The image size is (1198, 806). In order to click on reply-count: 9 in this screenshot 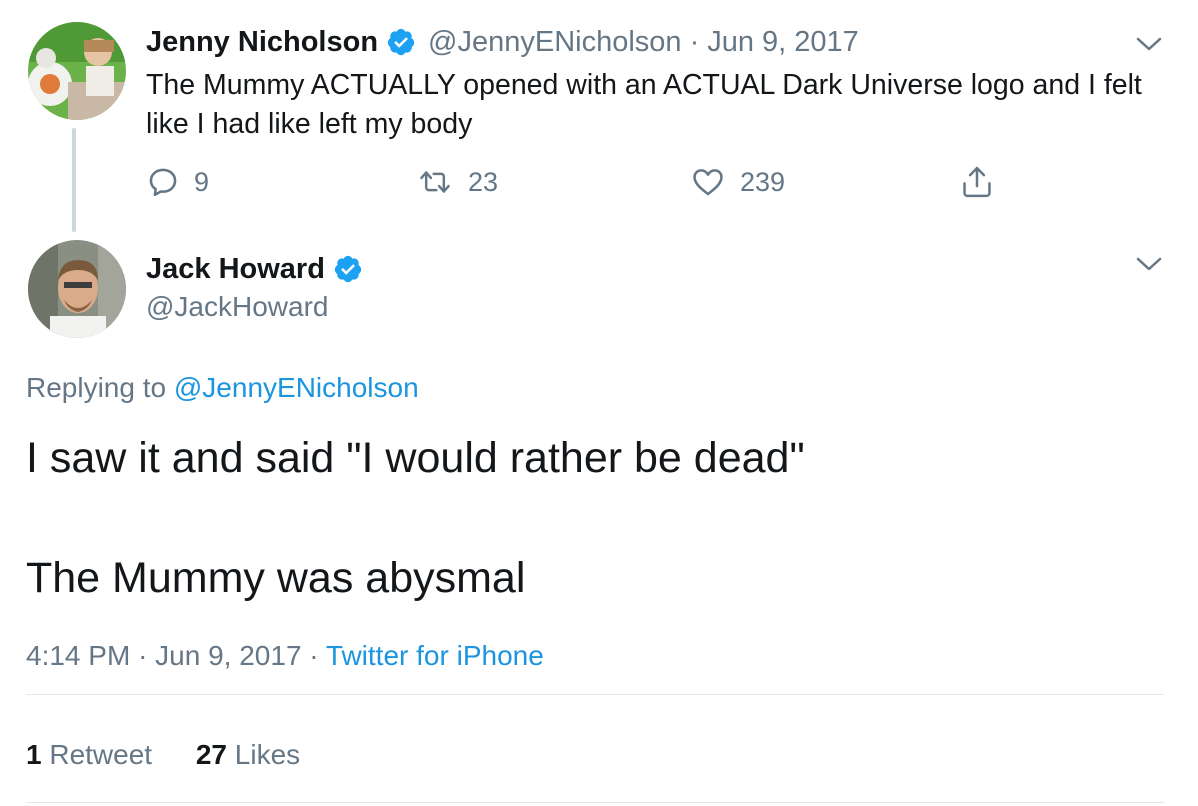, I will do `click(202, 181)`.